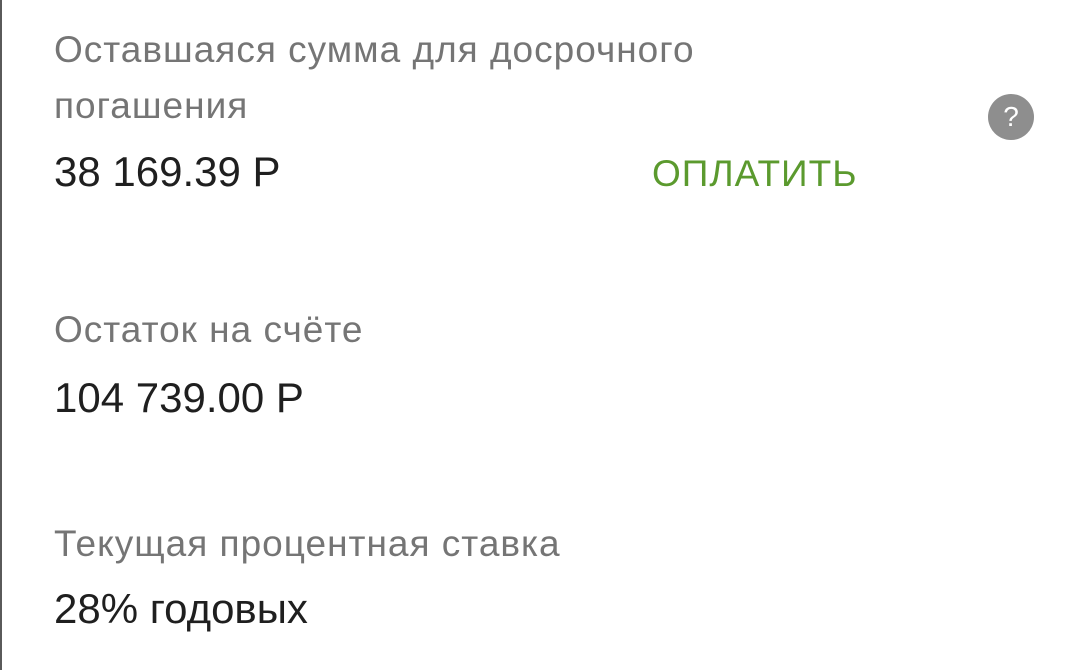 This screenshot has width=1080, height=670. I want to click on help-icon: ?, so click(1011, 117).